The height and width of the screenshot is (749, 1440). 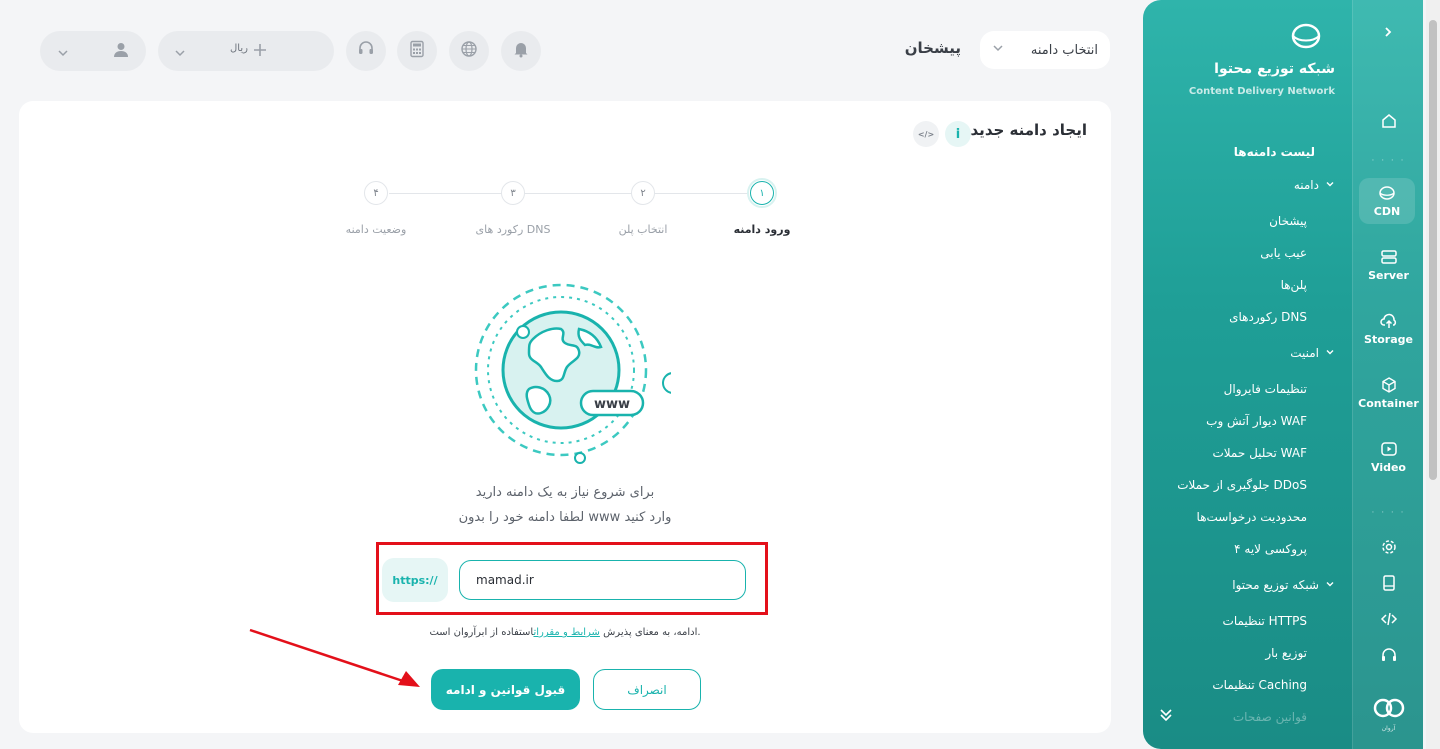 I want to click on rail-docs, so click(x=1388, y=584).